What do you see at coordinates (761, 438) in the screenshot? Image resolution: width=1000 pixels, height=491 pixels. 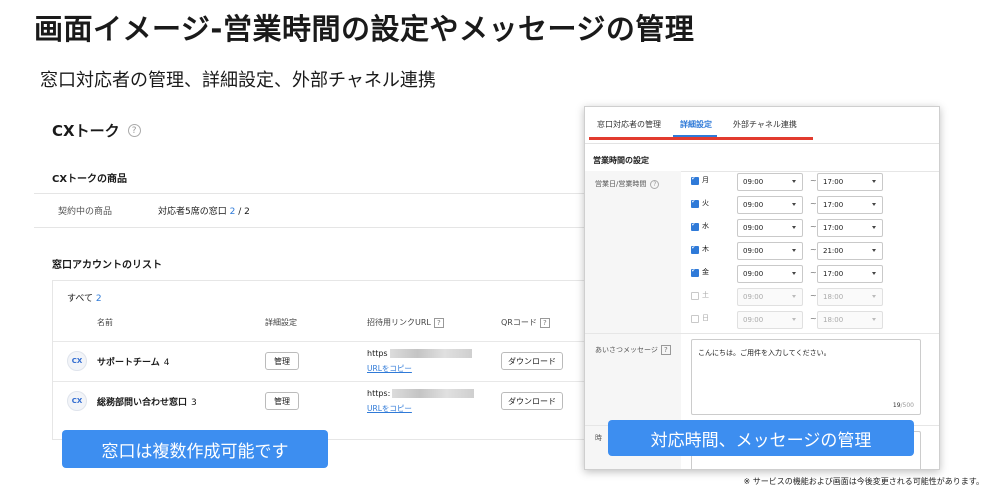 I see `hours-message-callout: 対応時間、メッセージの管理` at bounding box center [761, 438].